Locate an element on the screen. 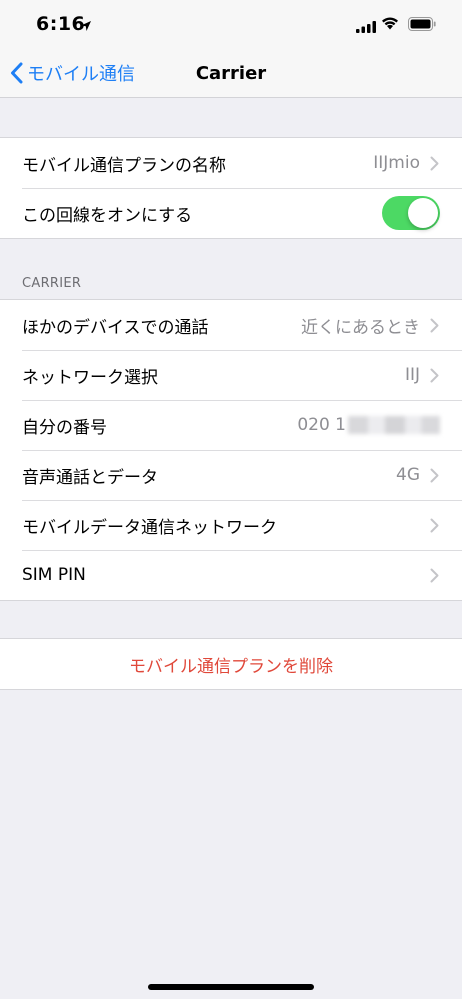  plan-settings-group: モバイル通信プランの名称 IIJmio この回線をオンにする is located at coordinates (231, 188).